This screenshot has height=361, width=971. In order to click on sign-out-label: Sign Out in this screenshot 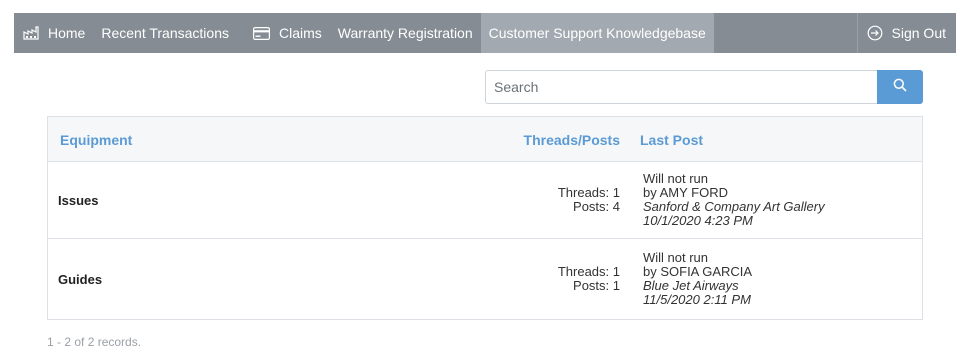, I will do `click(918, 33)`.